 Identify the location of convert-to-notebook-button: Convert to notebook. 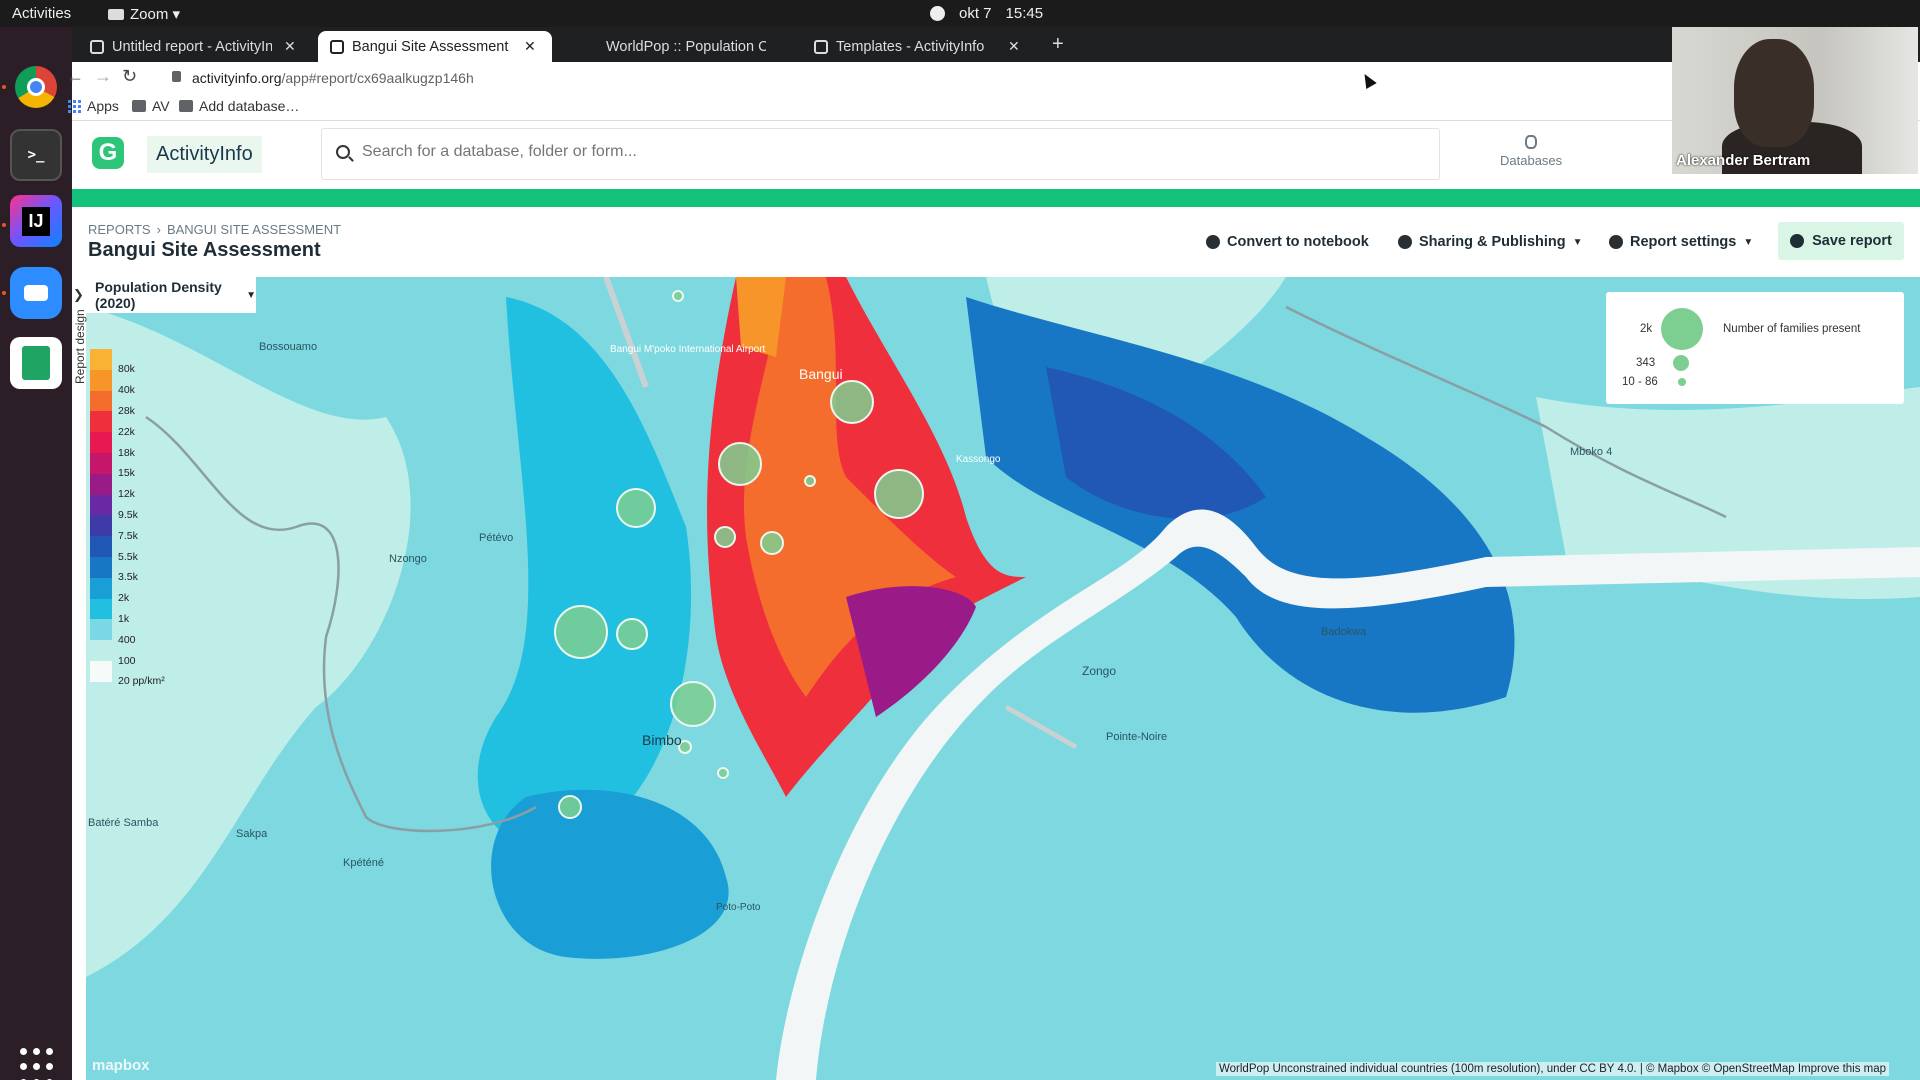
(1287, 242).